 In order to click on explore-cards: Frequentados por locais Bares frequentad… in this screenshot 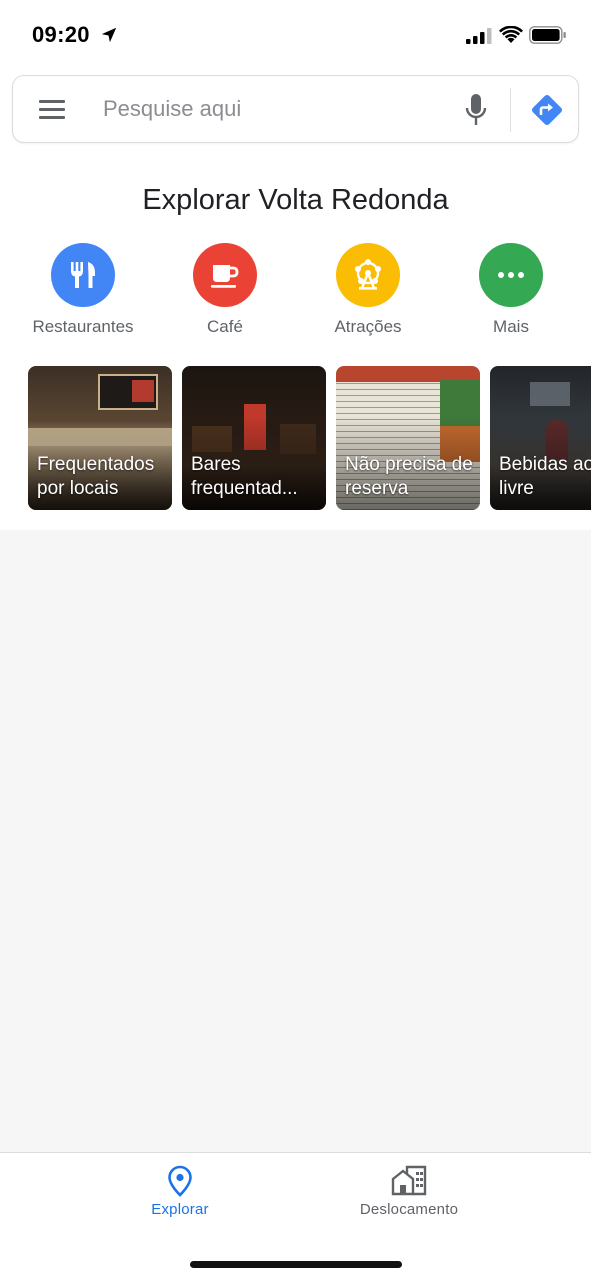, I will do `click(295, 438)`.